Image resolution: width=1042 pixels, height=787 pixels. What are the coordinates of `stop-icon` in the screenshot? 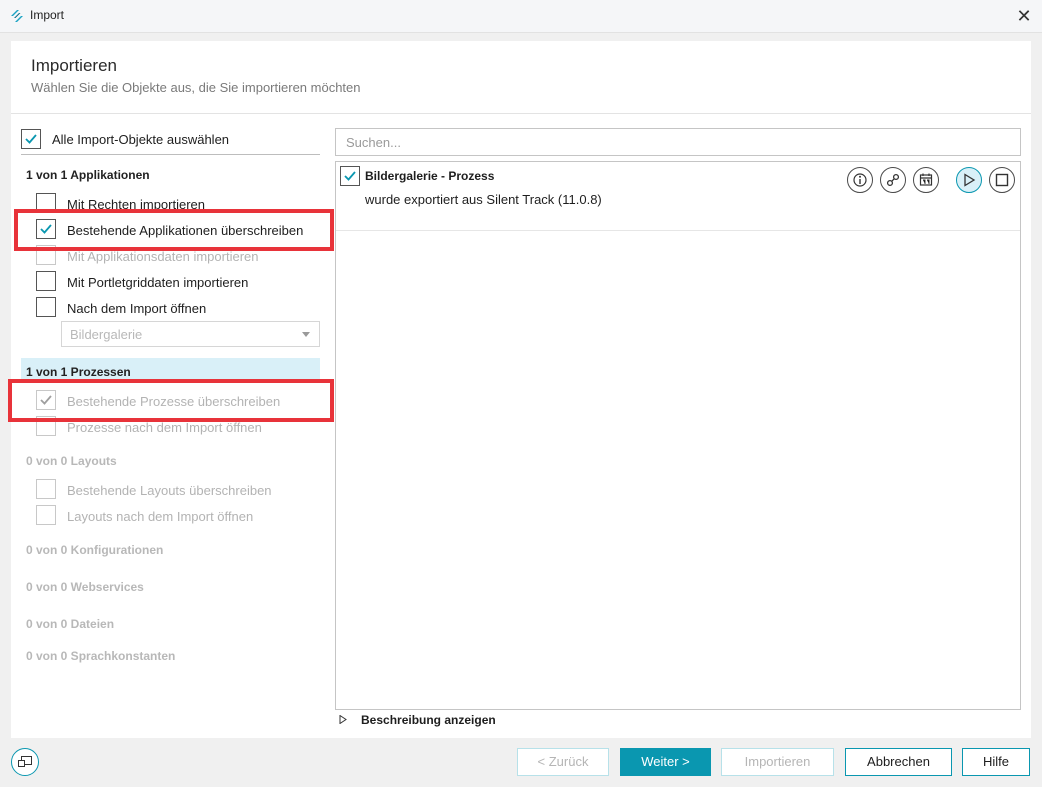 It's located at (1002, 180).